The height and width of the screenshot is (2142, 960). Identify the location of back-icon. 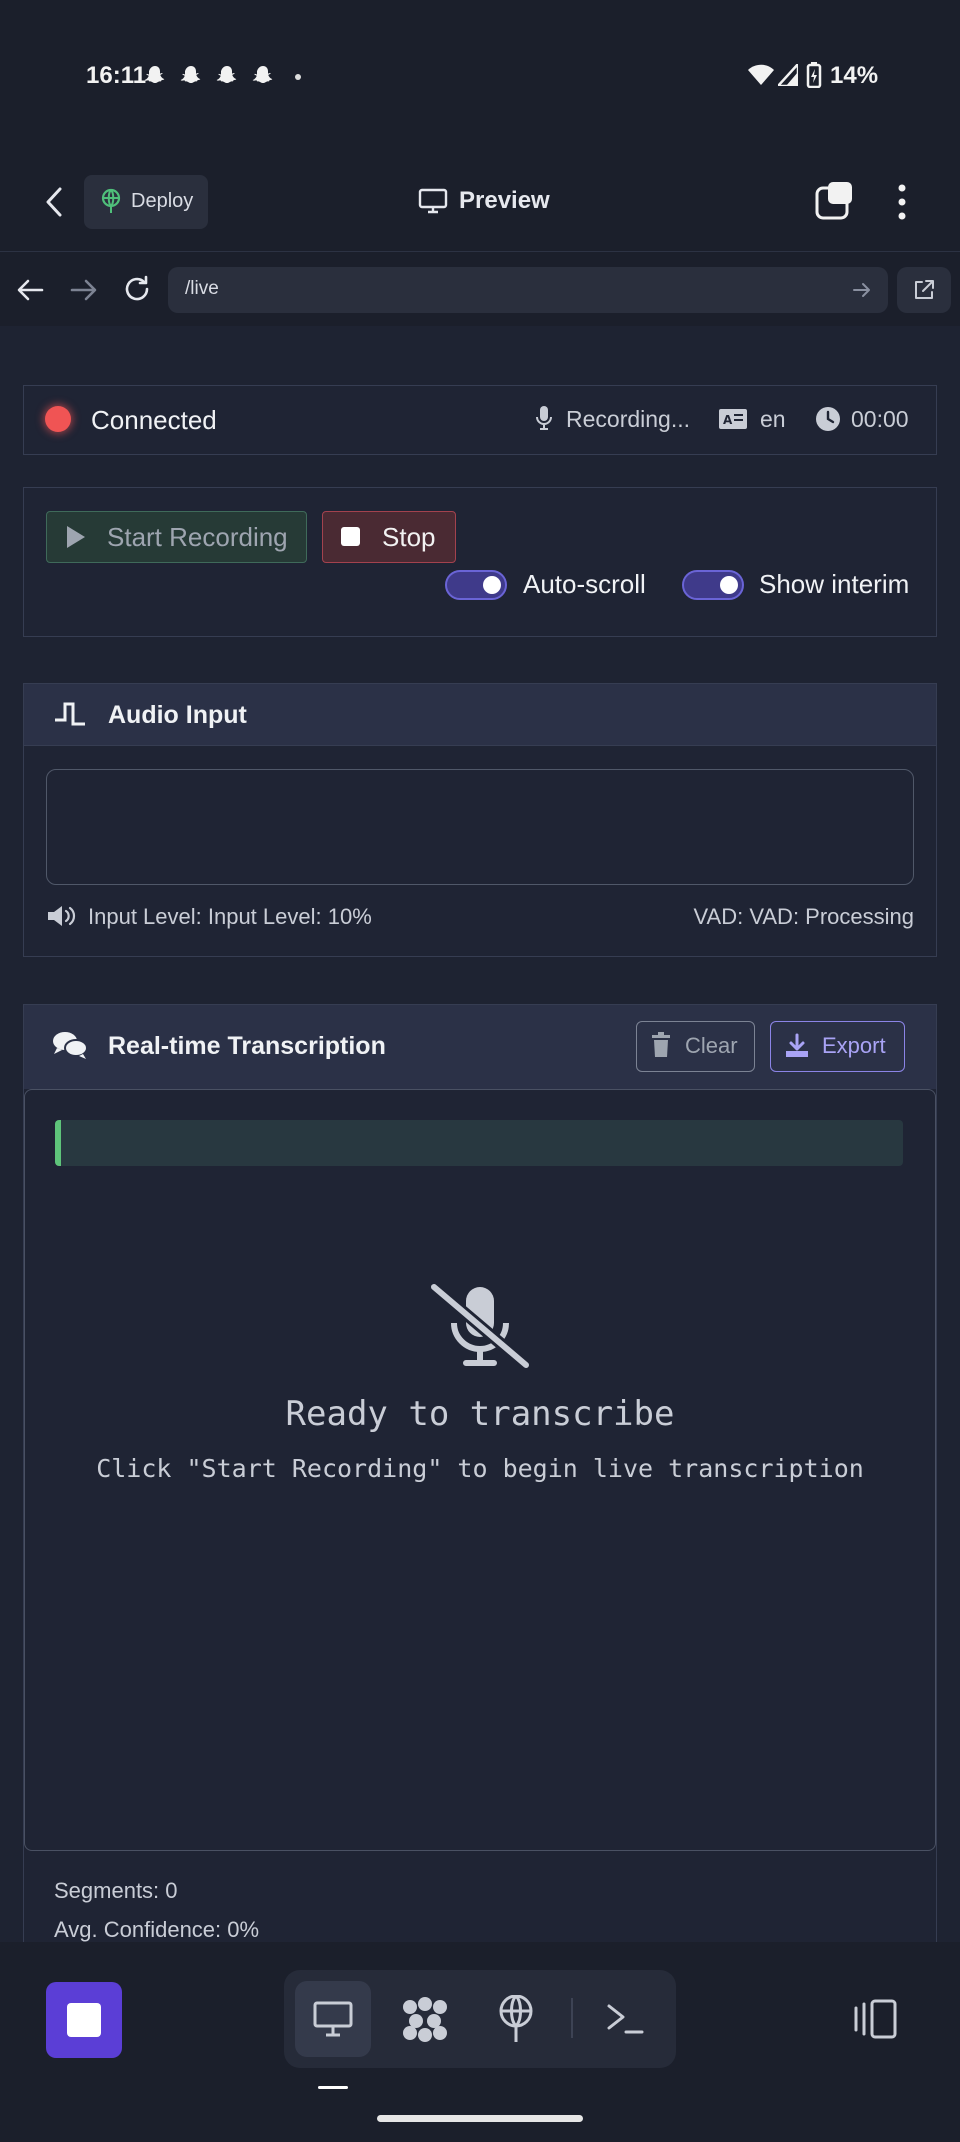
(54, 202).